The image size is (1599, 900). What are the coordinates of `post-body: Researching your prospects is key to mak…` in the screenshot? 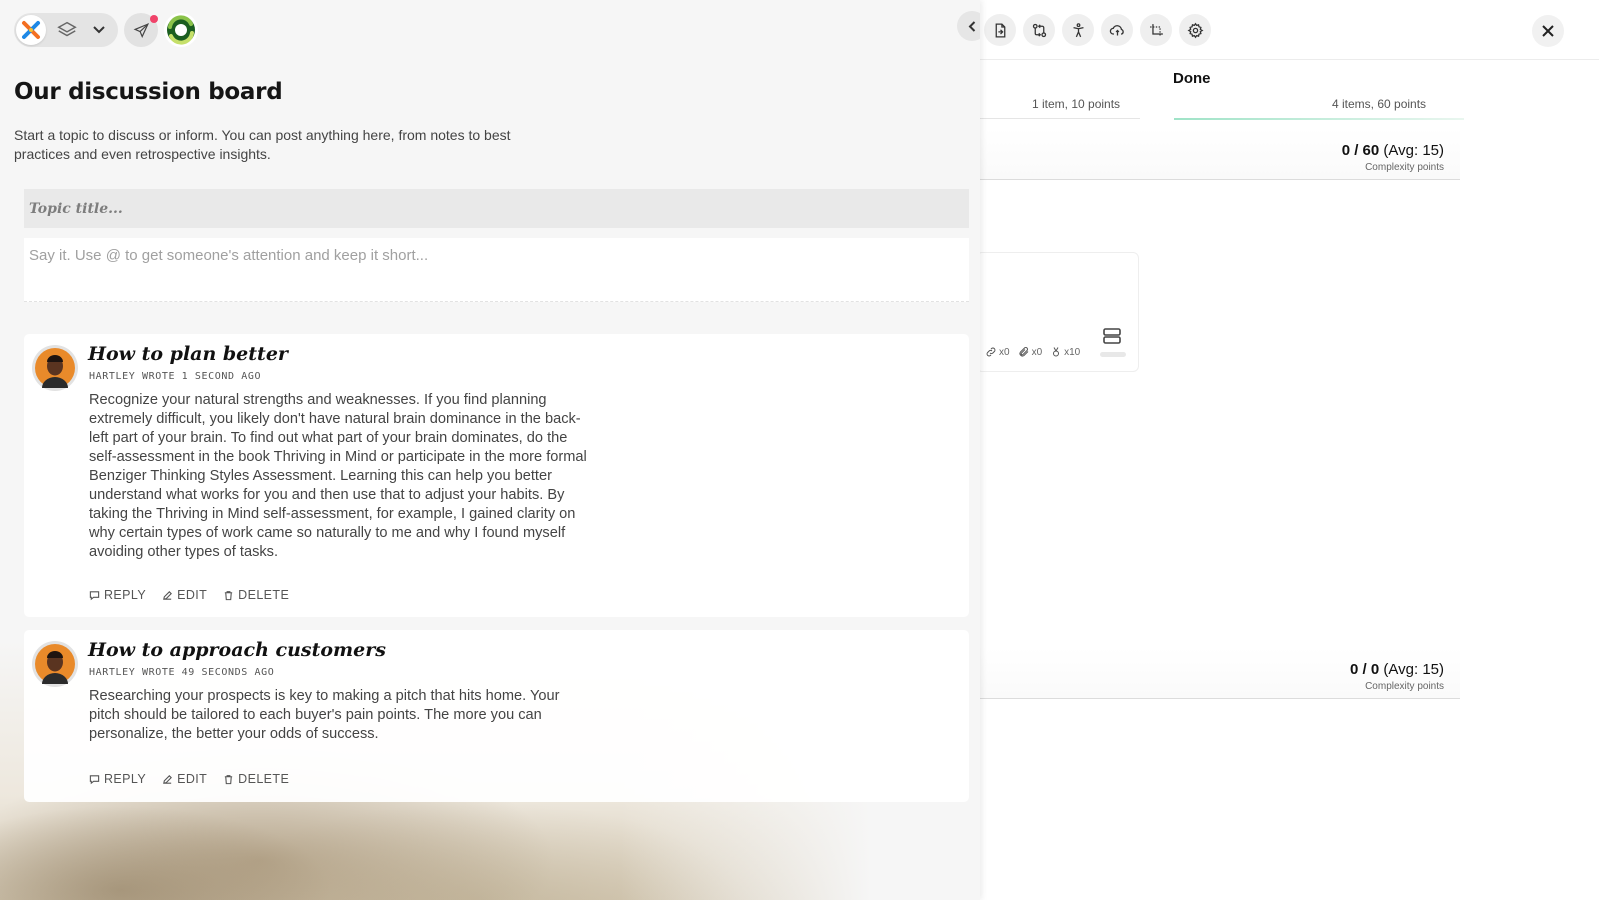 It's located at (324, 715).